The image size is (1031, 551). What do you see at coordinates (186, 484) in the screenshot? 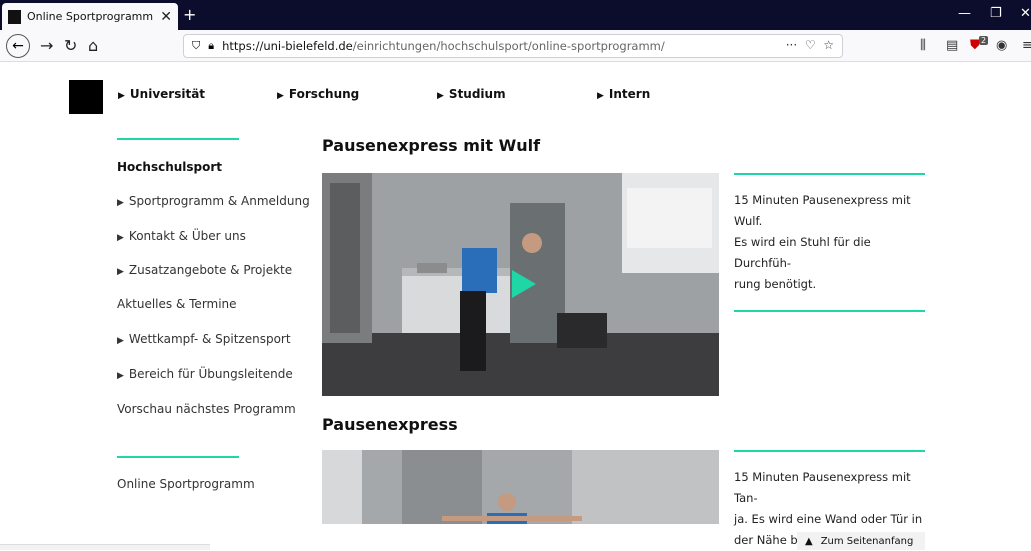
I see `sidebar-item-online-sportprogramm: Online Sportprogramm` at bounding box center [186, 484].